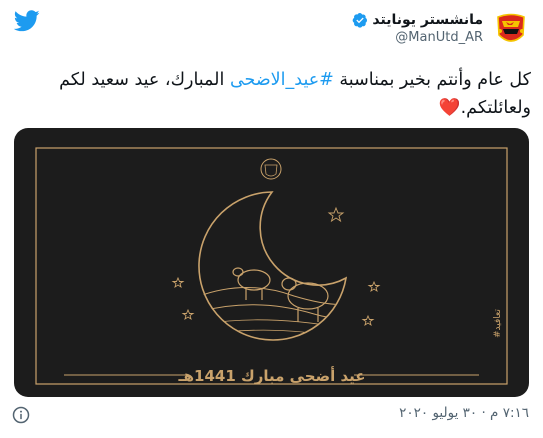 The image size is (543, 438). I want to click on info-icon, so click(21, 415).